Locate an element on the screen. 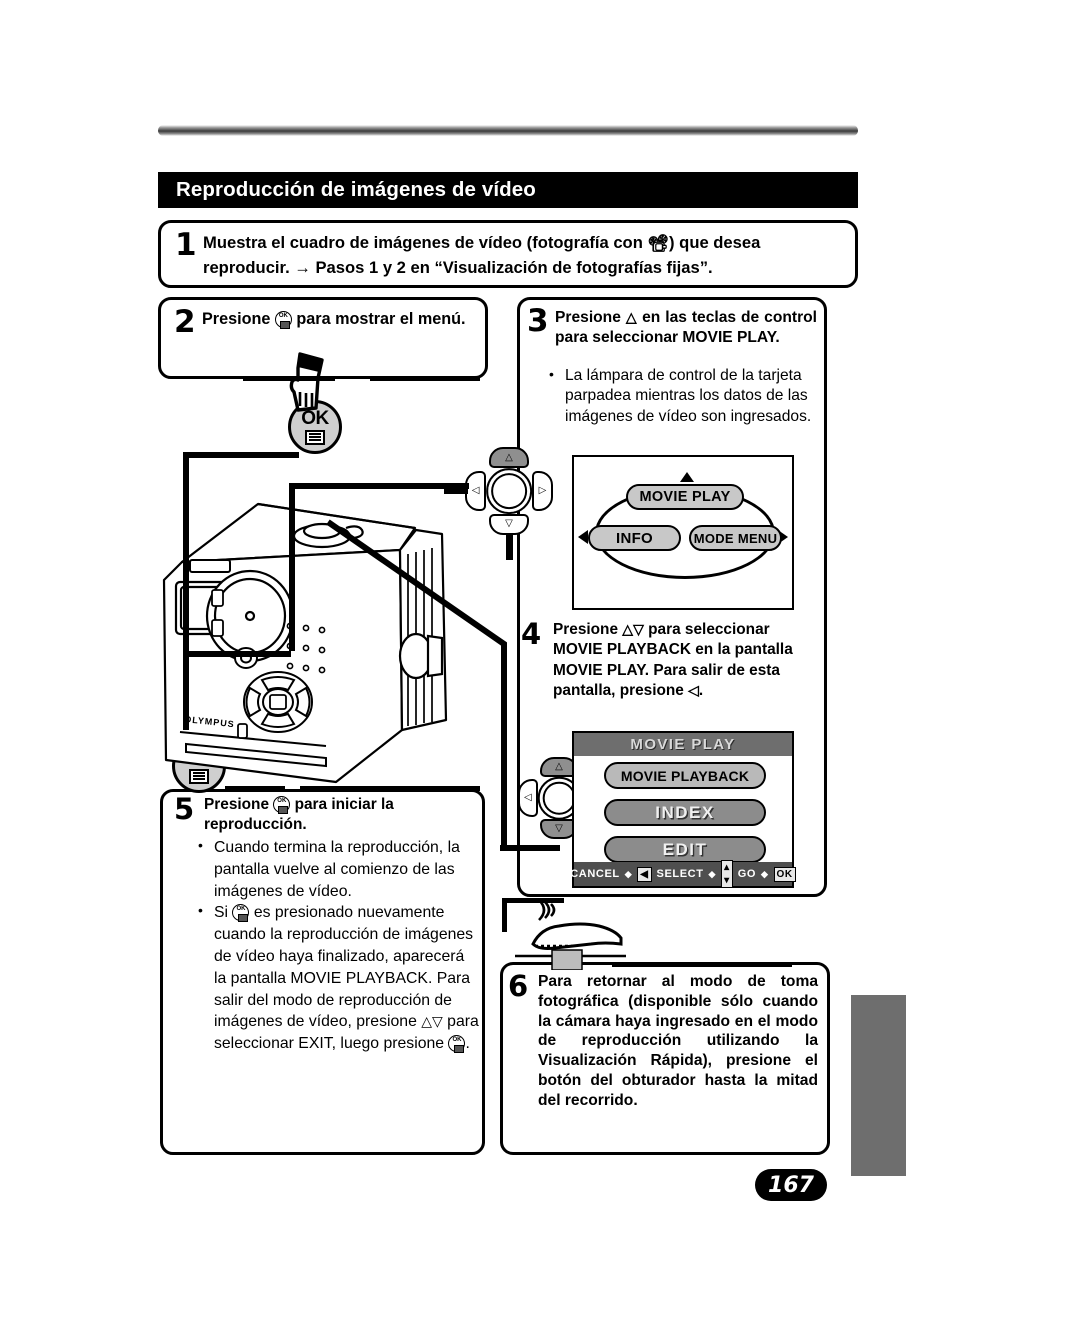 The height and width of the screenshot is (1317, 1080). step-6-number: 6 is located at coordinates (518, 986).